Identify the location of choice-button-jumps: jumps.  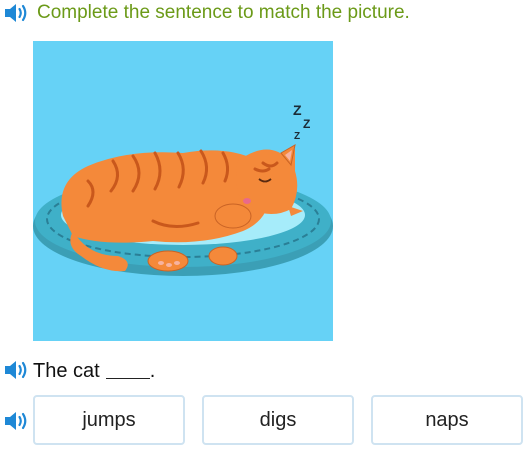
(109, 420).